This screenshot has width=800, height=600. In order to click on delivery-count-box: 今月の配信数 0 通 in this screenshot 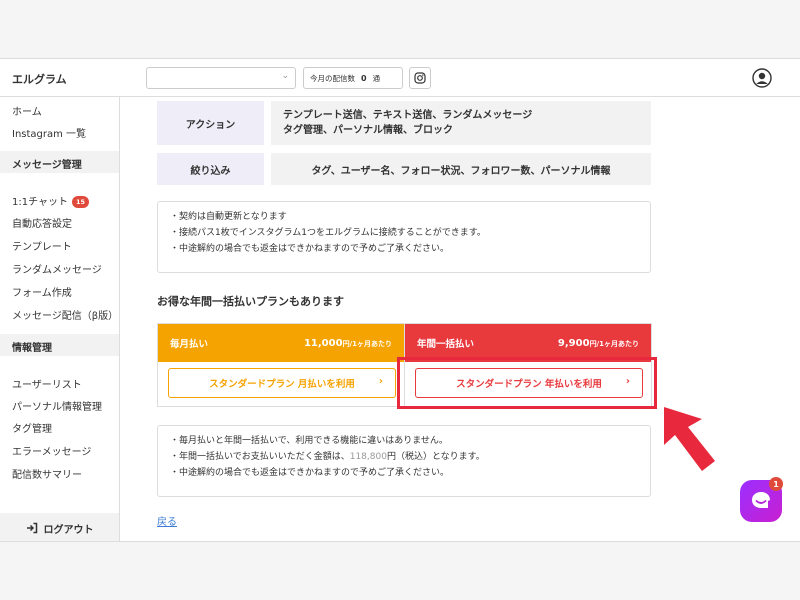, I will do `click(353, 78)`.